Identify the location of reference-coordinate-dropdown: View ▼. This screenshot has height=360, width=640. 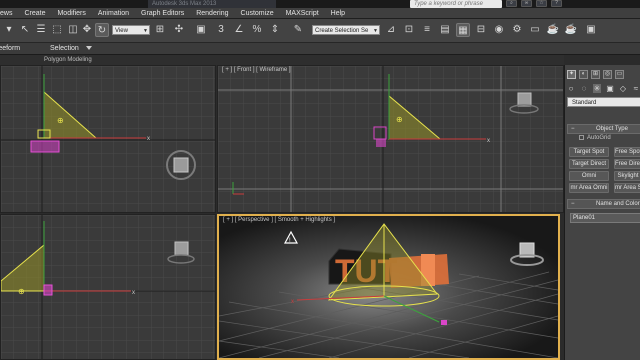
(131, 30).